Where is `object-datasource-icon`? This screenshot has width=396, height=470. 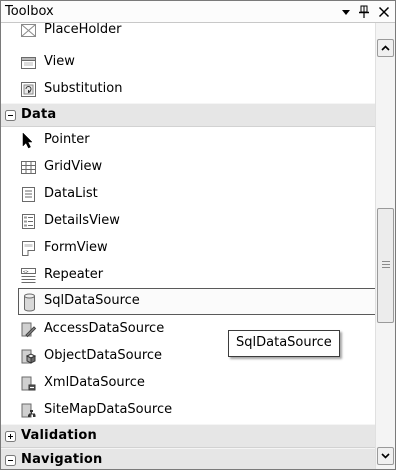 object-datasource-icon is located at coordinates (28, 356).